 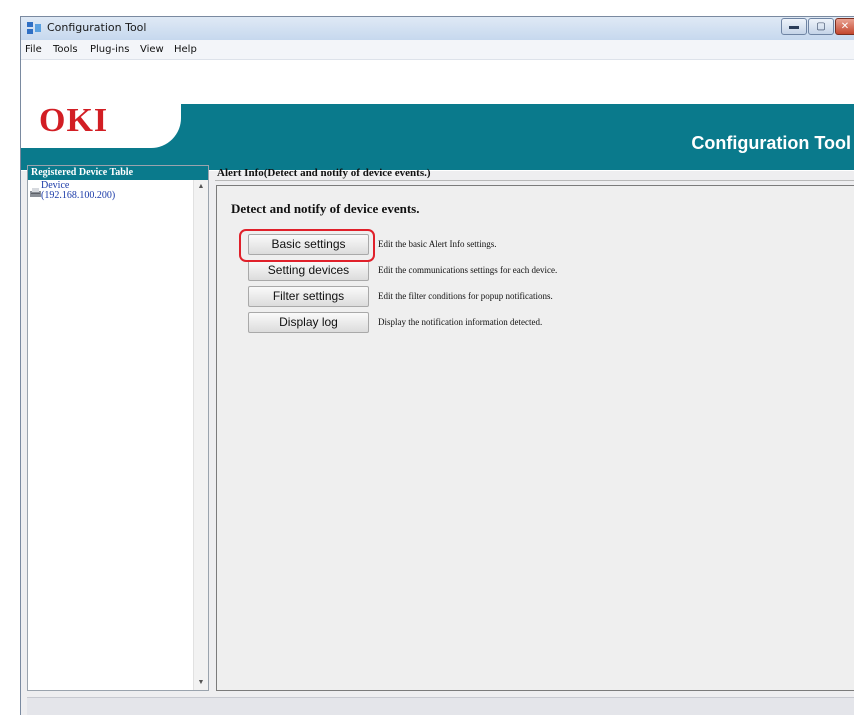 What do you see at coordinates (534, 180) in the screenshot?
I see `section-divider` at bounding box center [534, 180].